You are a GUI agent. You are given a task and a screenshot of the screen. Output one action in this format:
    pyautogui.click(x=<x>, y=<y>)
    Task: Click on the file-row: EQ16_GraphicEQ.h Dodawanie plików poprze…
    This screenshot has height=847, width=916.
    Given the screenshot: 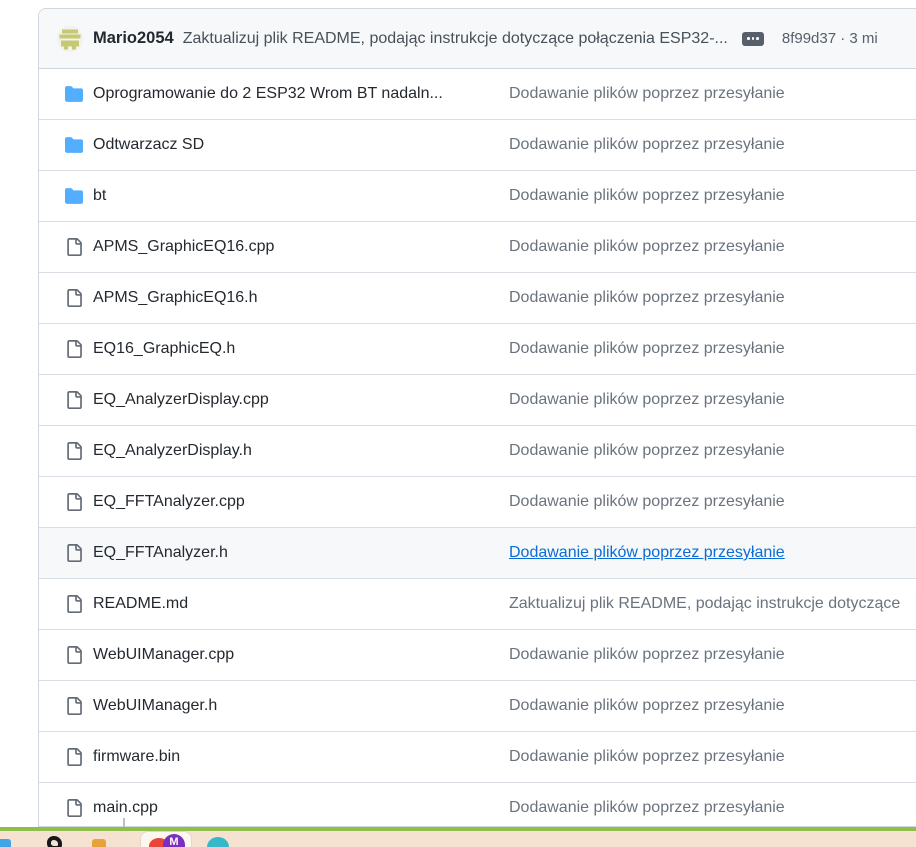 What is the action you would take?
    pyautogui.click(x=477, y=349)
    